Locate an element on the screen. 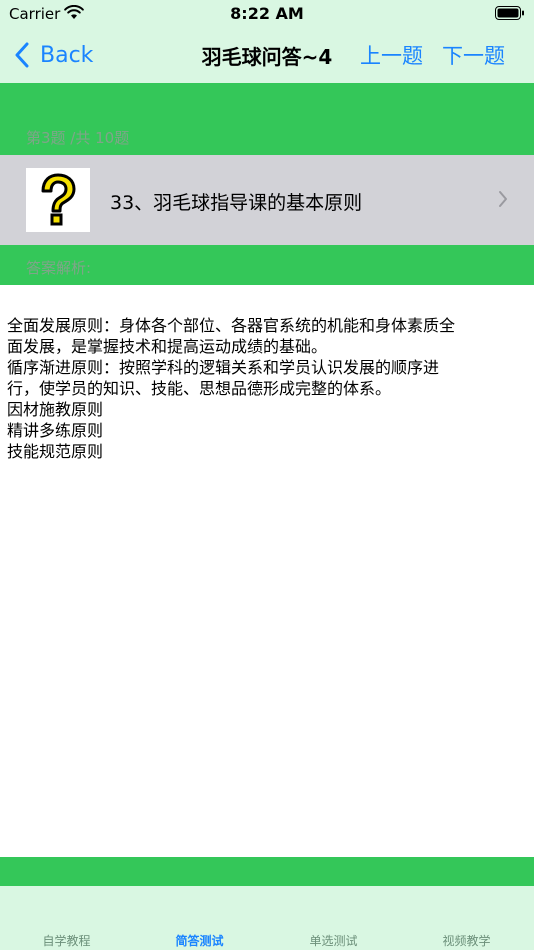 The height and width of the screenshot is (950, 534). clock: 8:22 AM is located at coordinates (267, 13).